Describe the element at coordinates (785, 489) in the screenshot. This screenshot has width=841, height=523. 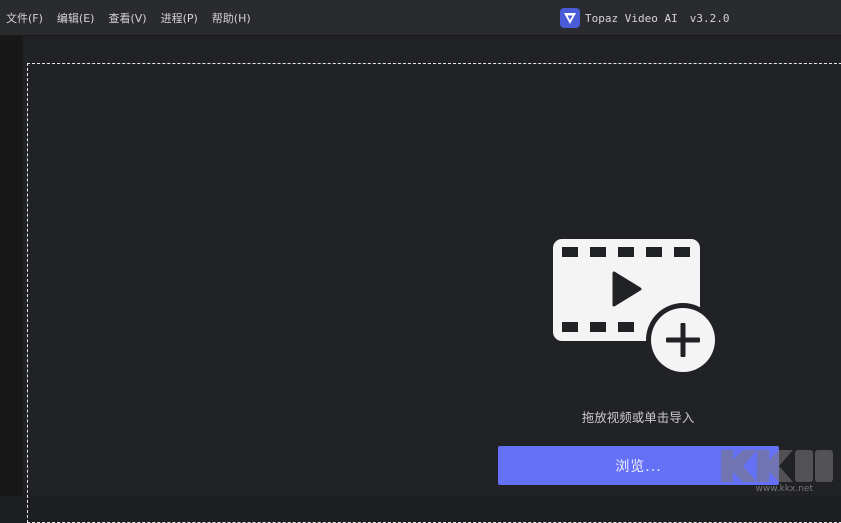
I see `watermark-text: www.kkx.net` at that location.